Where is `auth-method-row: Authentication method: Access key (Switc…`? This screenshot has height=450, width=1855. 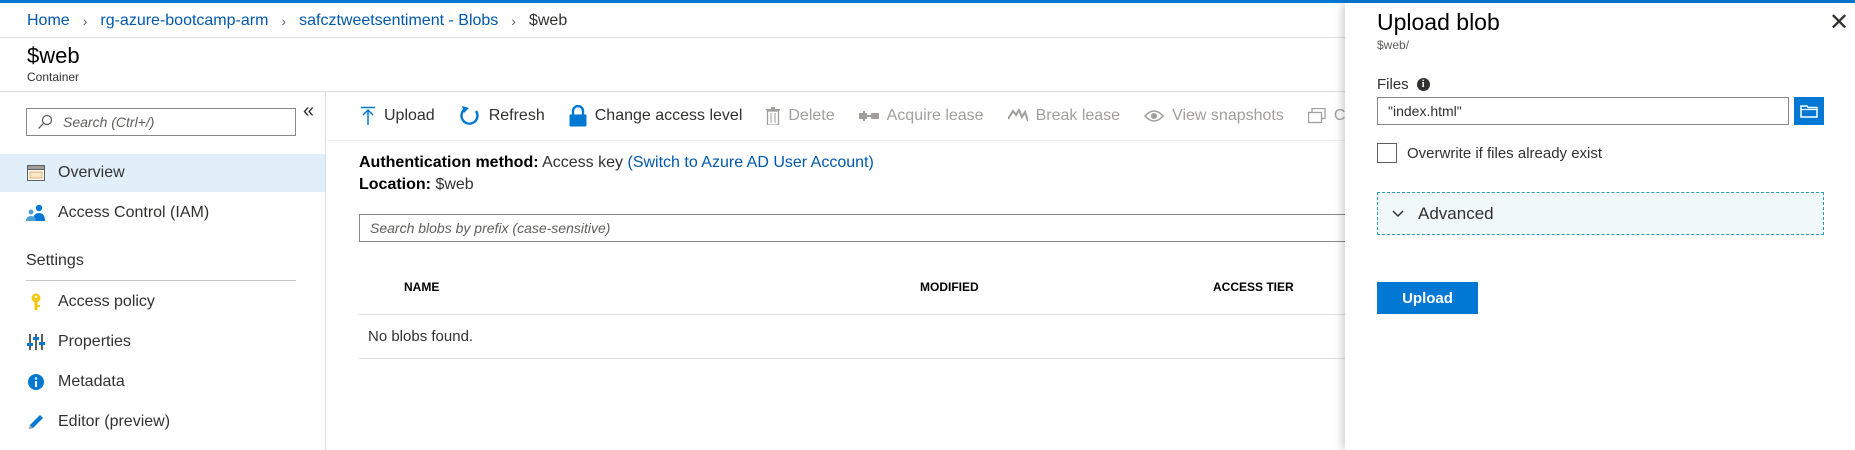 auth-method-row: Authentication method: Access key (Switc… is located at coordinates (616, 163).